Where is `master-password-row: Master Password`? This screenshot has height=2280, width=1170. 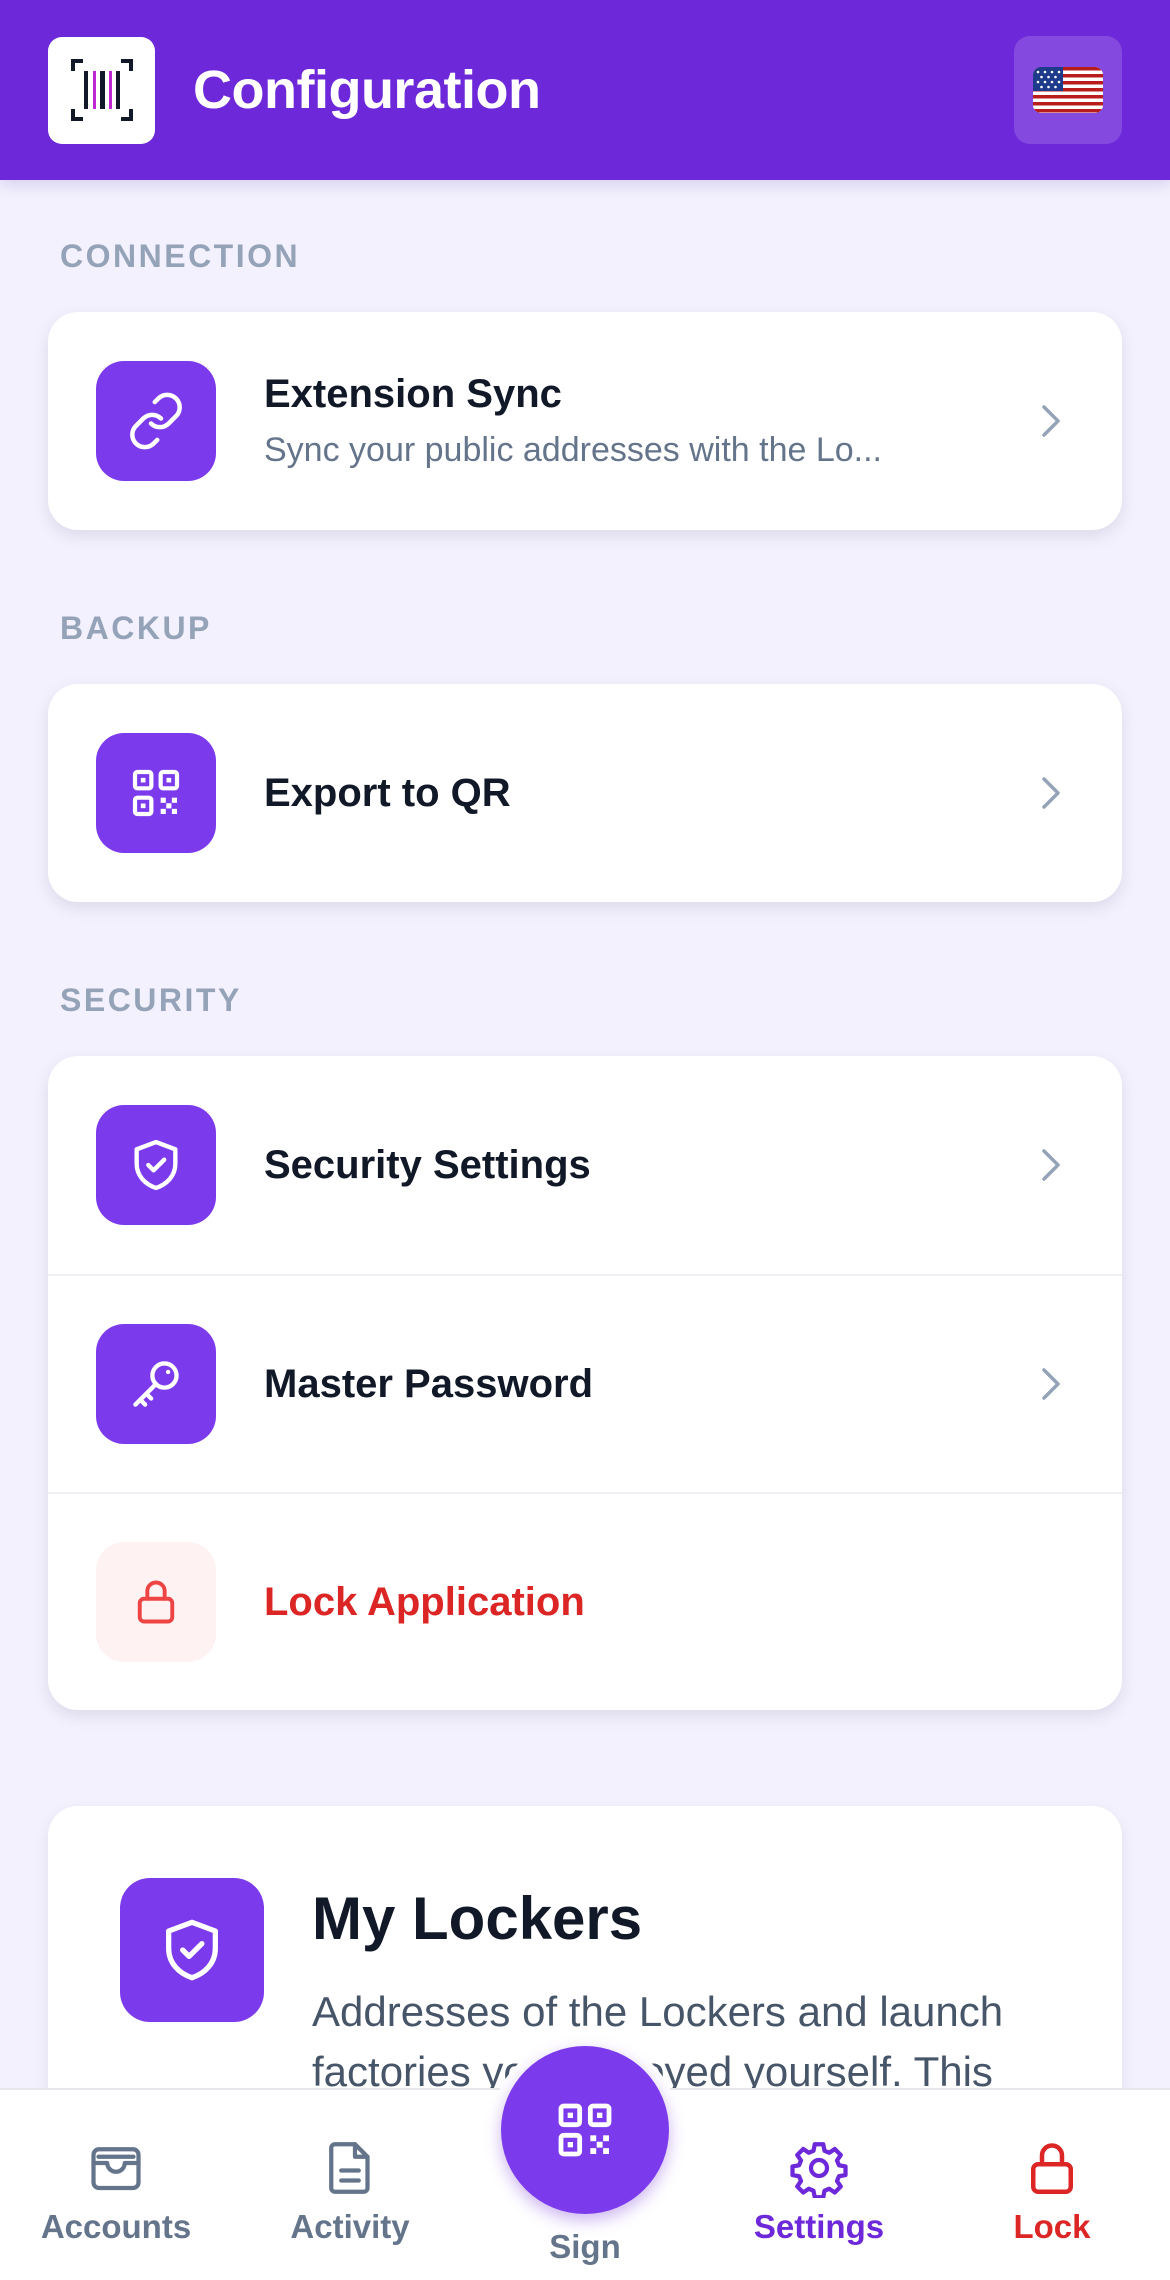 master-password-row: Master Password is located at coordinates (585, 1383).